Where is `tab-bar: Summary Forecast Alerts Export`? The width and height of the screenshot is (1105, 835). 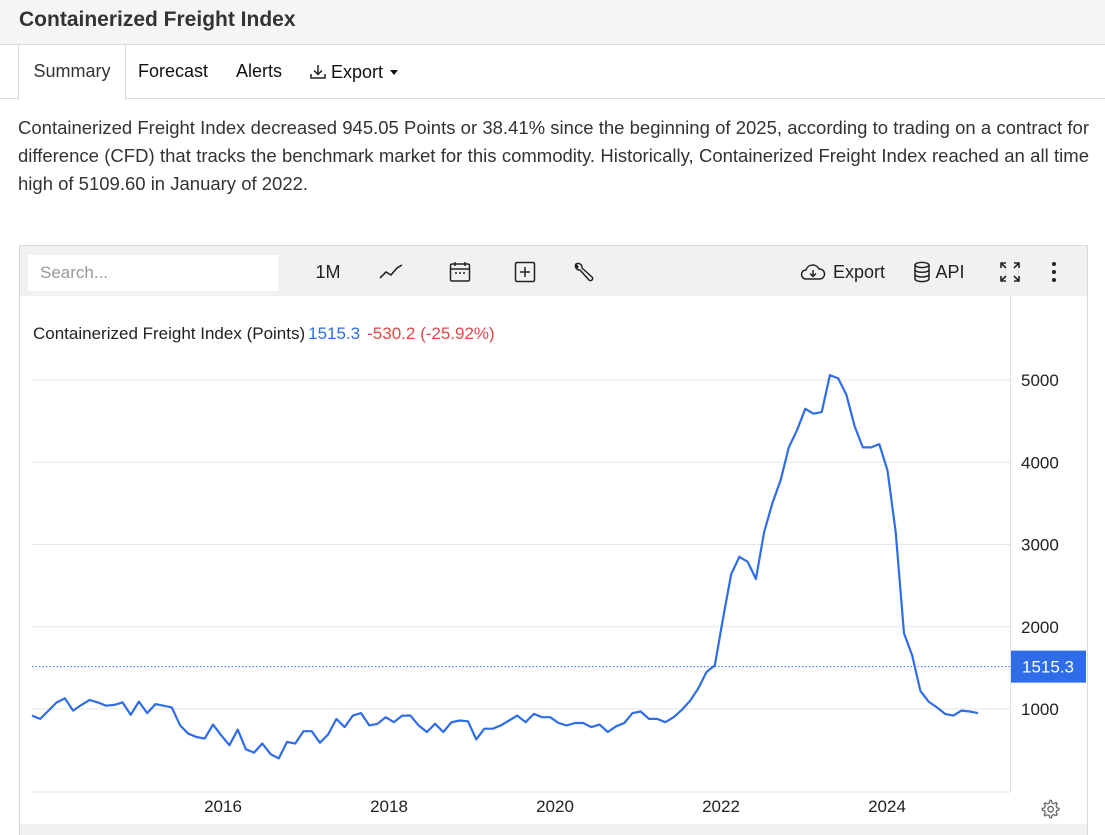
tab-bar: Summary Forecast Alerts Export is located at coordinates (552, 72).